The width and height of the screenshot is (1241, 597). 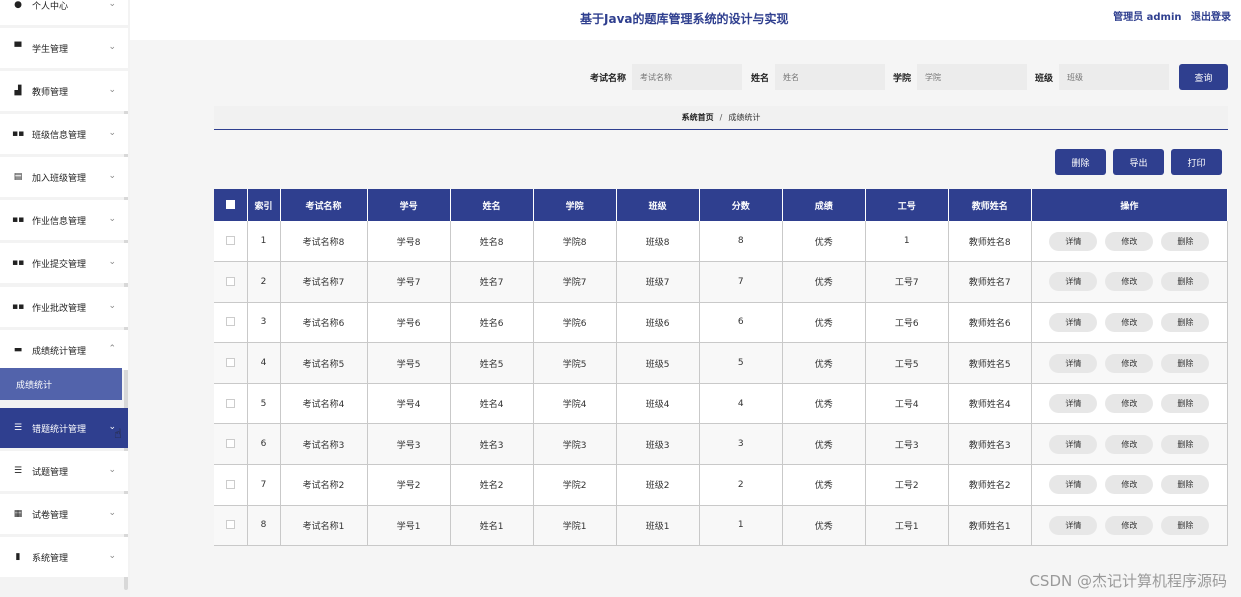 What do you see at coordinates (990, 282) in the screenshot?
I see `table-cell: 教师姓名7` at bounding box center [990, 282].